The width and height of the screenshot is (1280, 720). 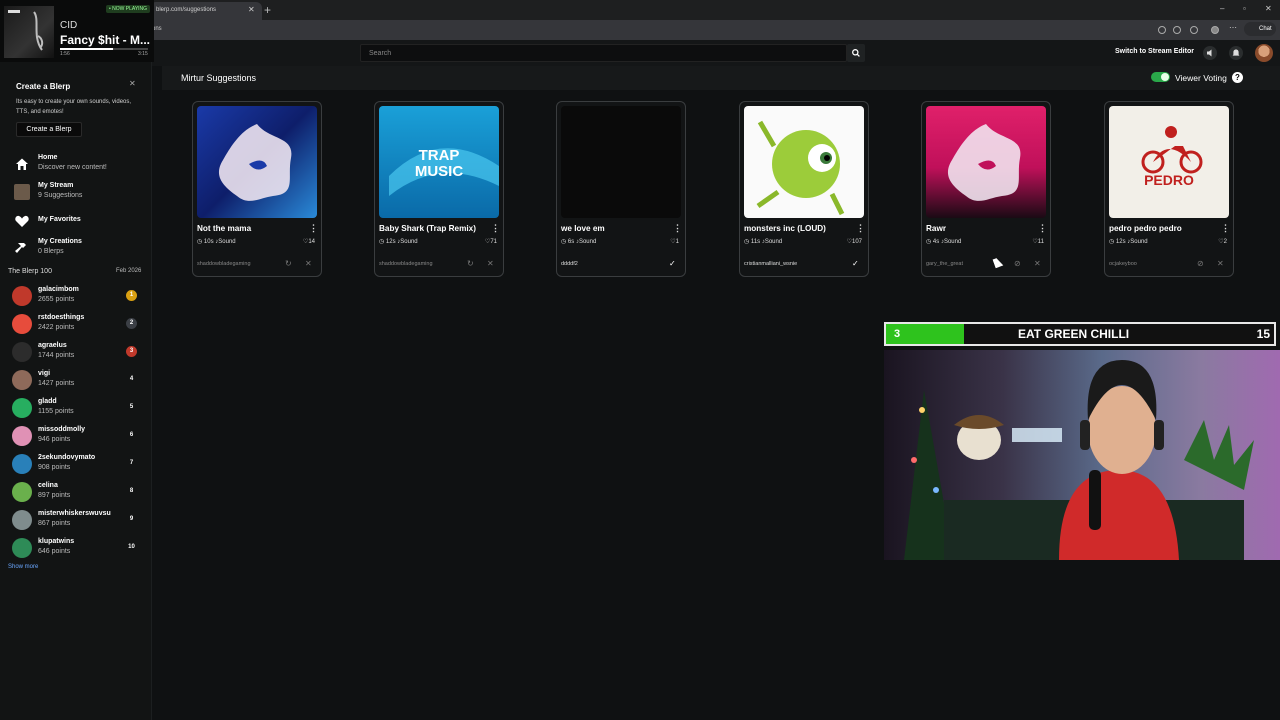 I want to click on leaderboard-row: rstdoesthings 2422 points 2, so click(x=75, y=324).